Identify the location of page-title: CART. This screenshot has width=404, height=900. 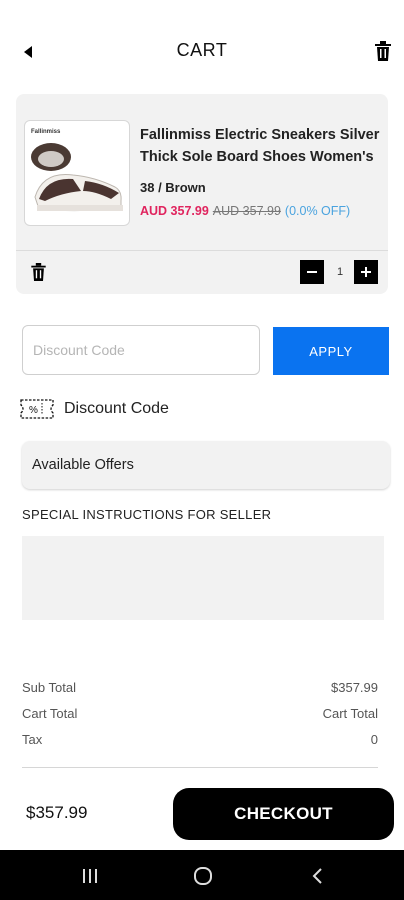
(202, 50).